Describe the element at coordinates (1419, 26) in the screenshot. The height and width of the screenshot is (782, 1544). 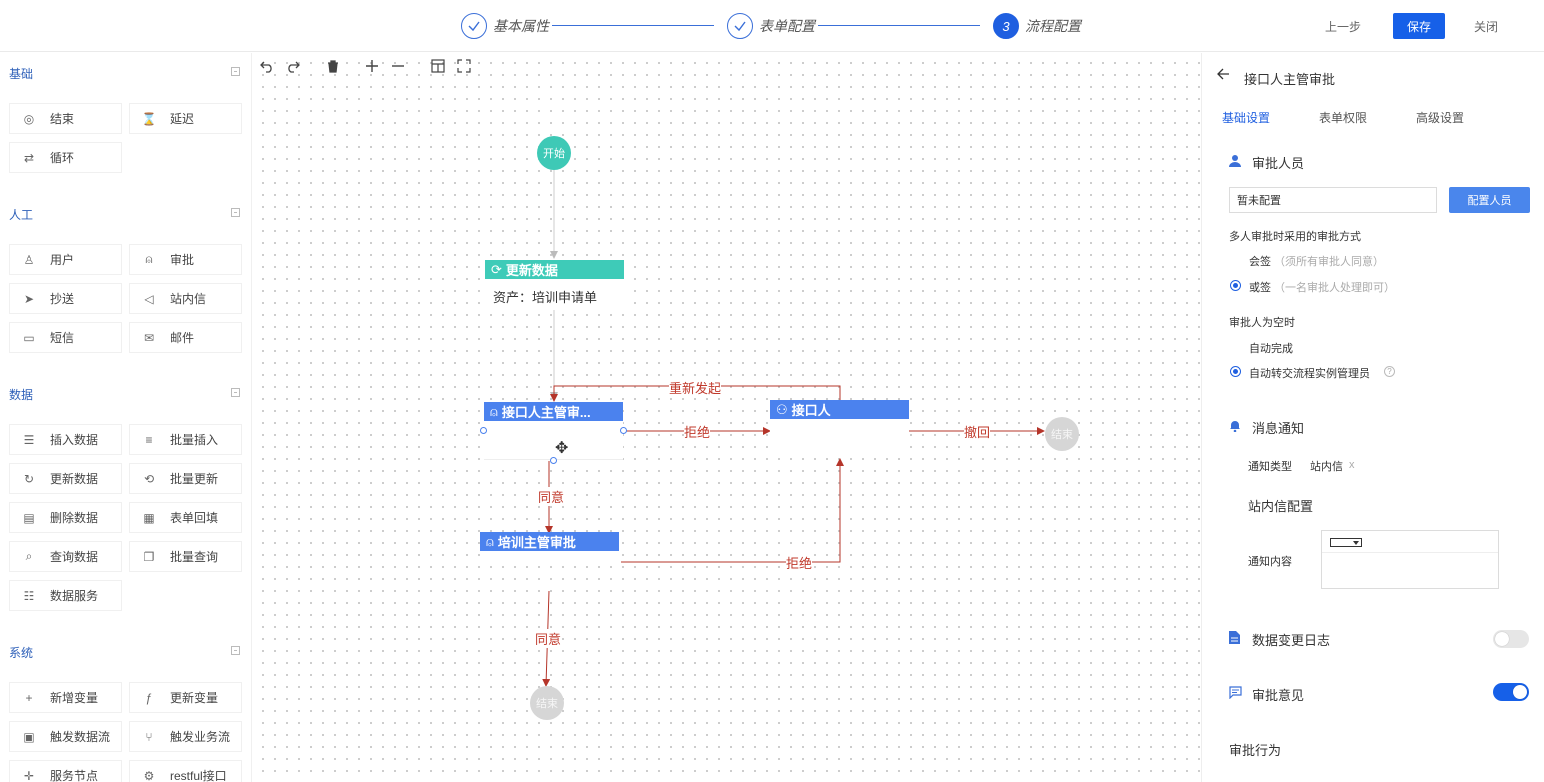
I see `save-button: 保存` at that location.